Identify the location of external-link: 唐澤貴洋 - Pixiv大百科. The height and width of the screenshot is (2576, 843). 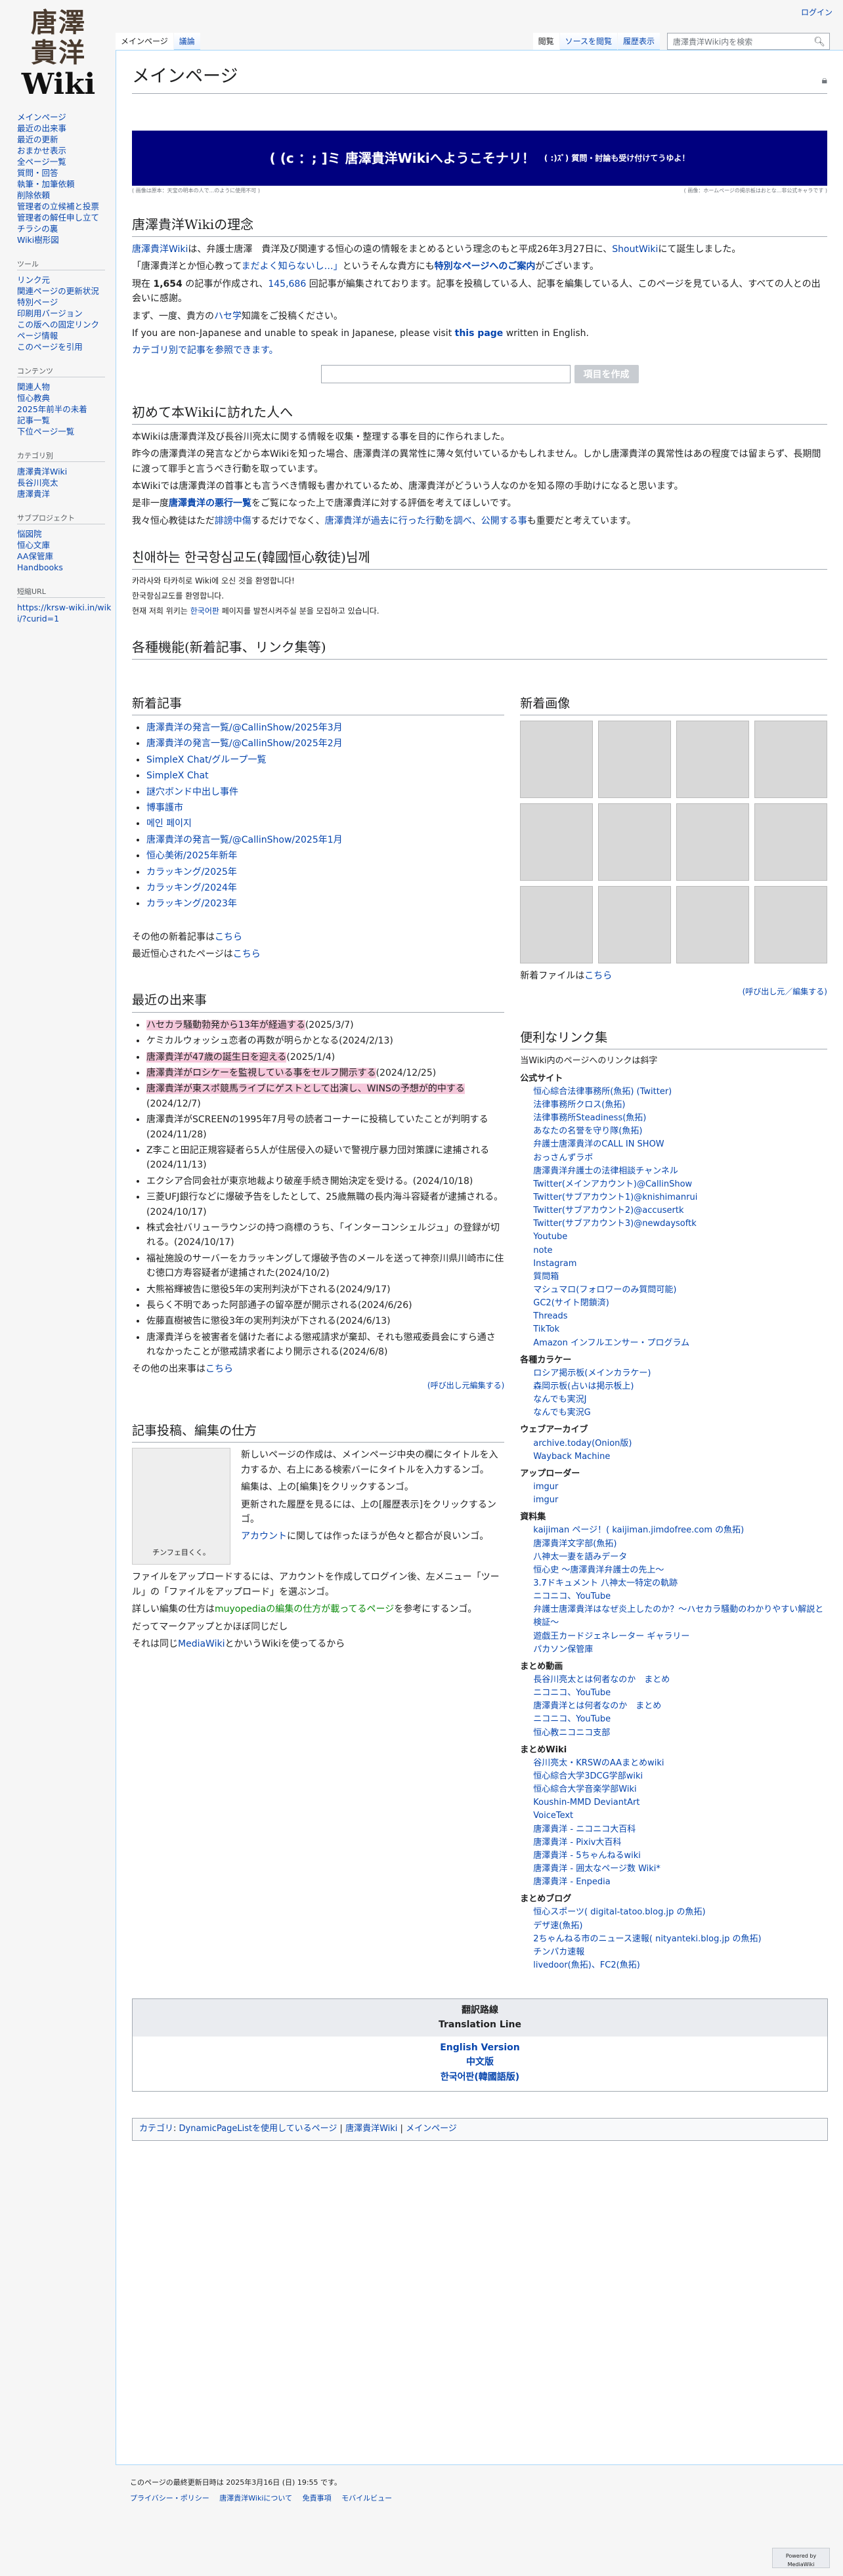
(680, 1842).